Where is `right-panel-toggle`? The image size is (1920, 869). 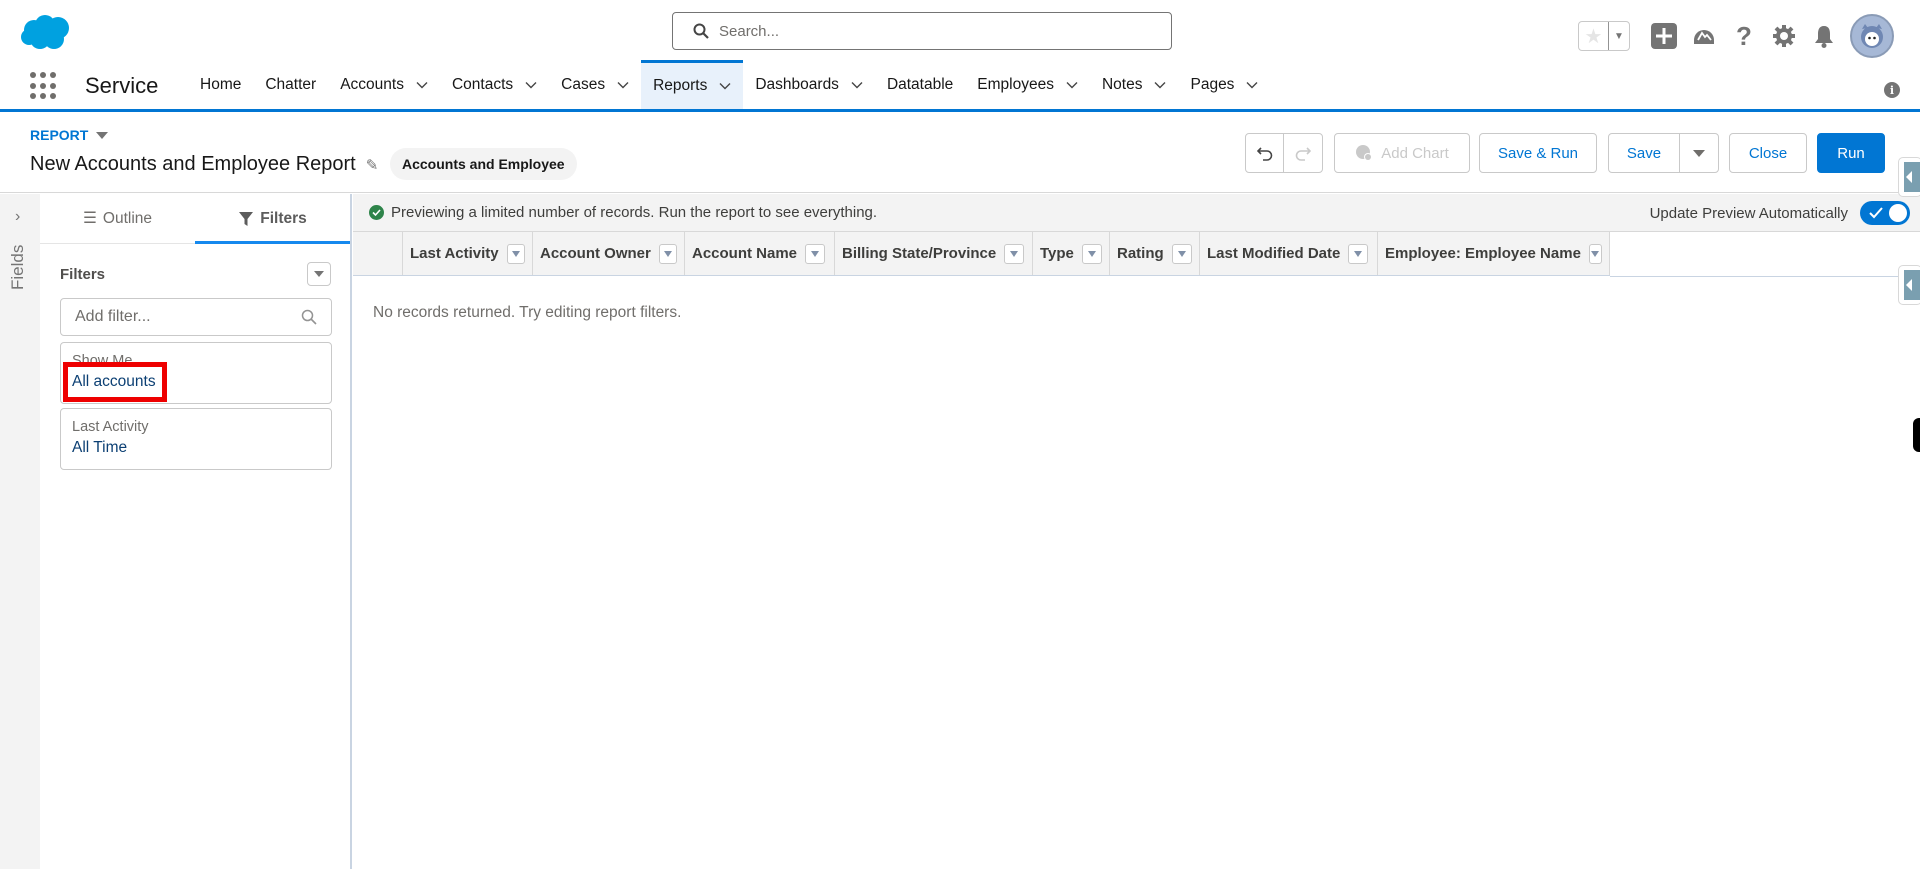 right-panel-toggle is located at coordinates (1909, 177).